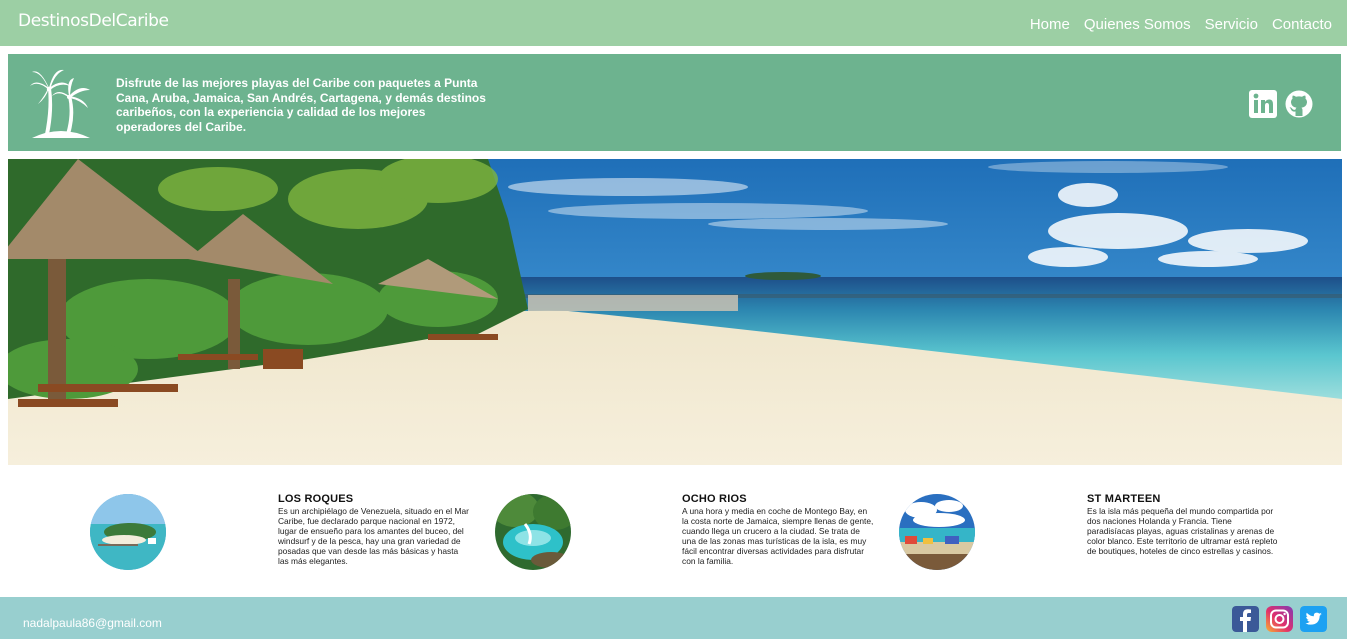  I want to click on destination-title-los-roques: LOS ROQUES, so click(316, 499).